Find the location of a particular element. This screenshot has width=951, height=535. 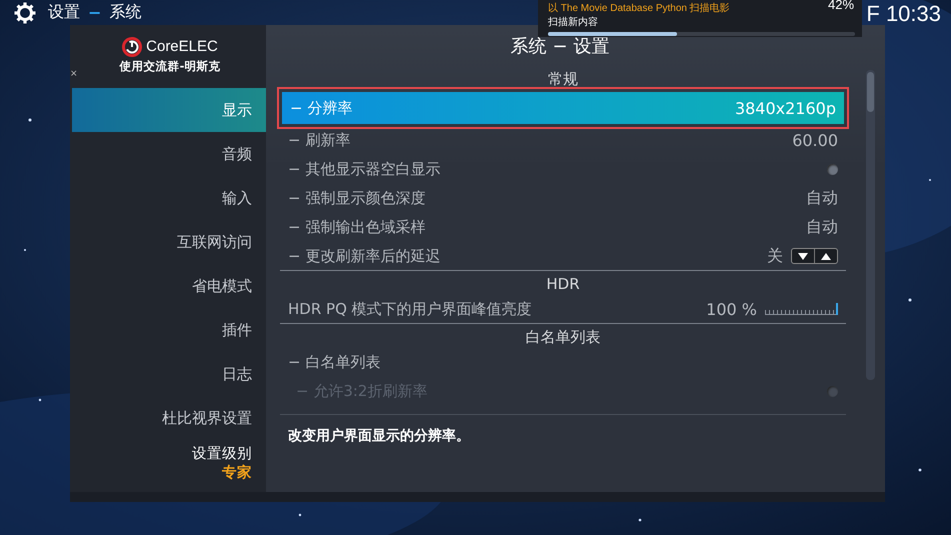

power-icon is located at coordinates (132, 46).